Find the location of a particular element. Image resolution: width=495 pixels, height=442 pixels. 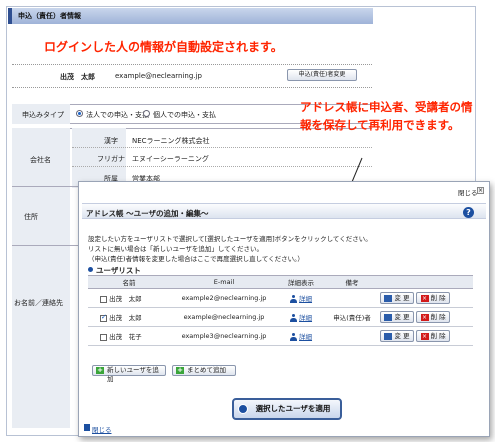

contact-label: お名前／連絡先 is located at coordinates (38, 303).